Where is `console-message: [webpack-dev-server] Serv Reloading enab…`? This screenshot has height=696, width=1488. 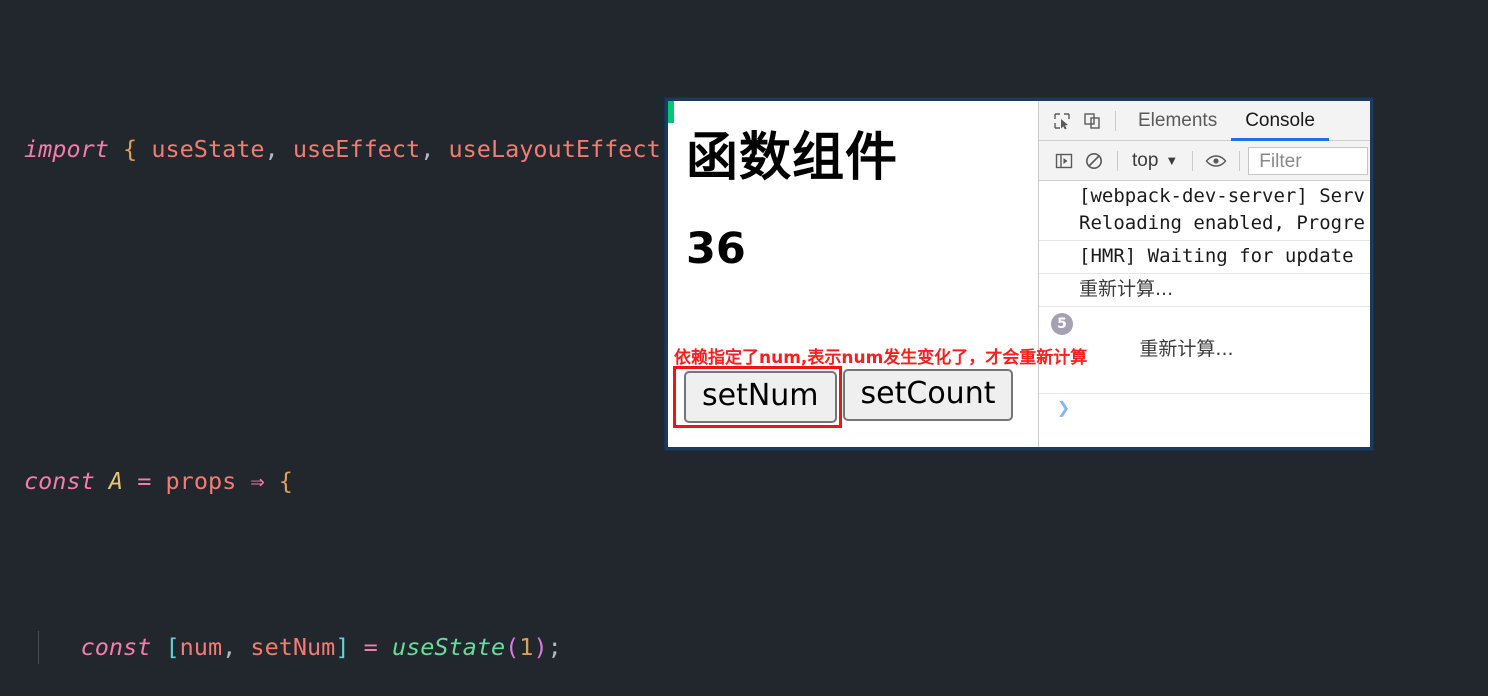 console-message: [webpack-dev-server] Serv Reloading enab… is located at coordinates (1204, 211).